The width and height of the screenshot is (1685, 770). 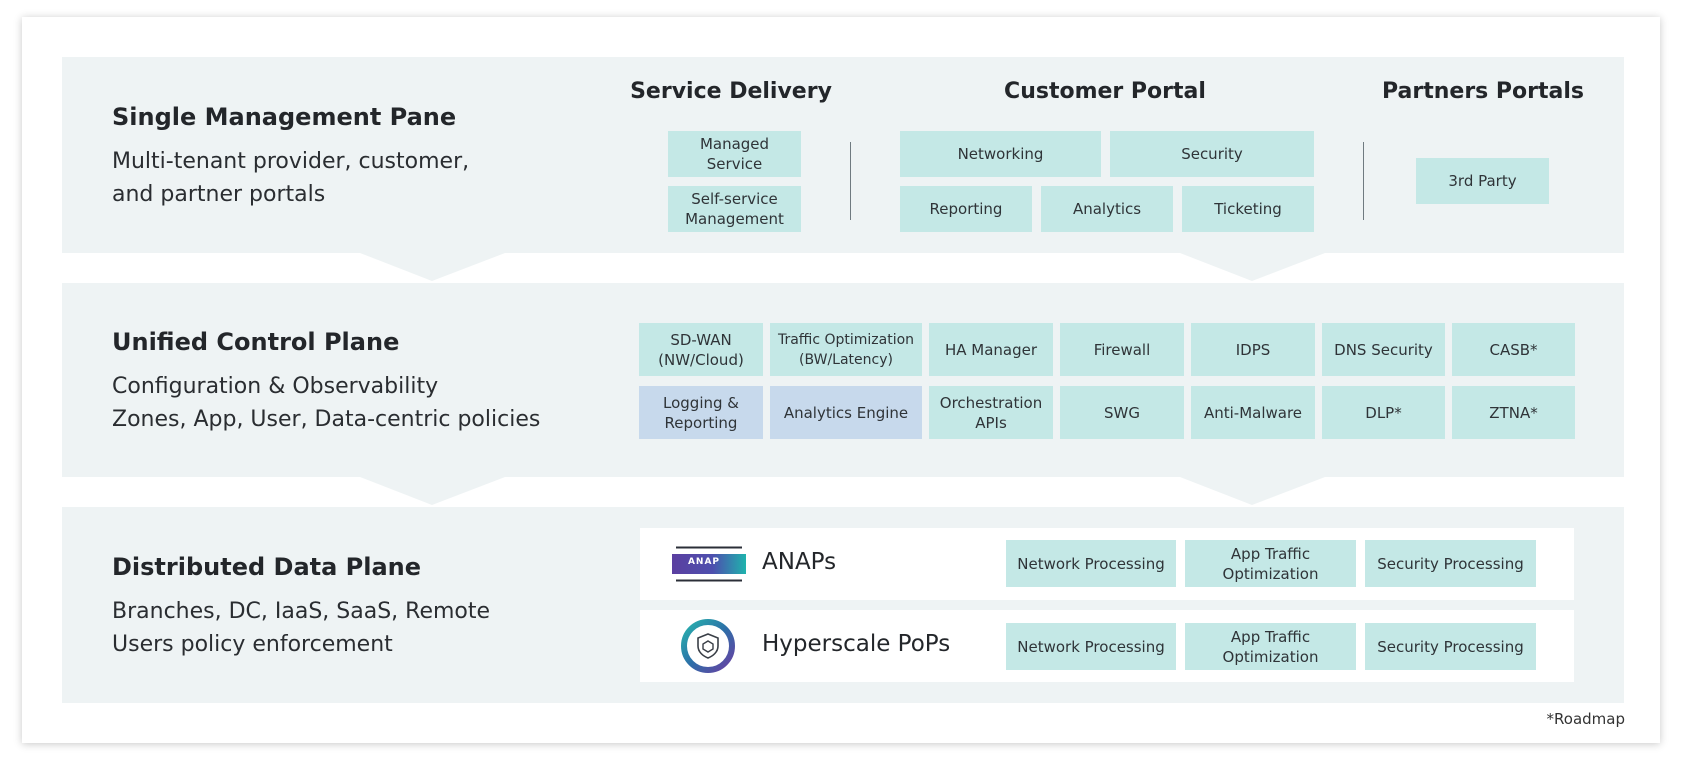 I want to click on self-service-management-box: Self-service Management, so click(x=734, y=209).